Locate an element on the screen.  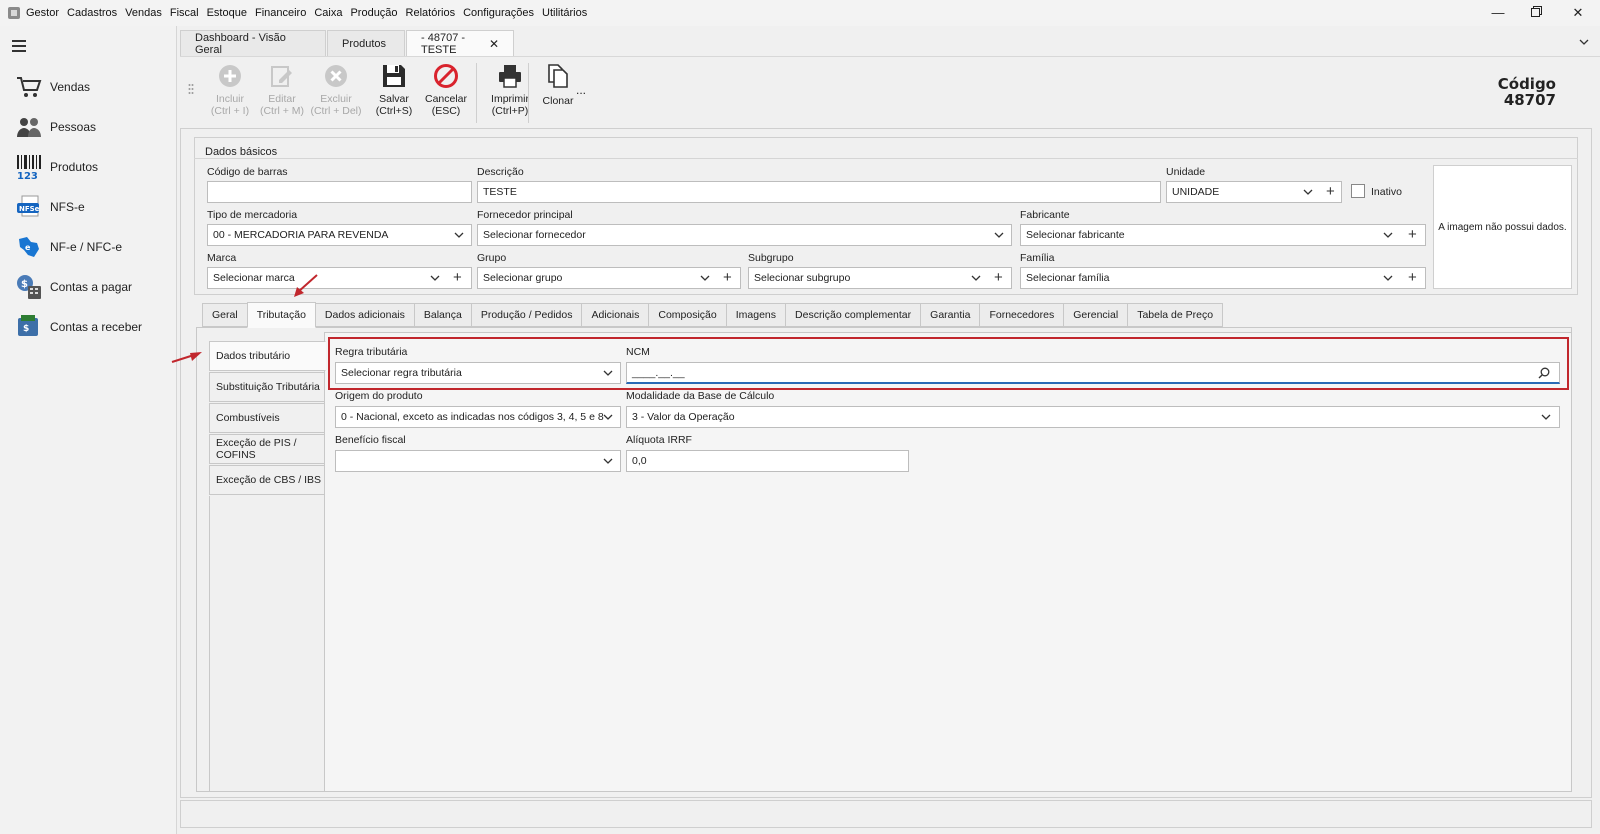
tab-produto-48707: - 48707 - TESTE ✕ is located at coordinates (460, 43).